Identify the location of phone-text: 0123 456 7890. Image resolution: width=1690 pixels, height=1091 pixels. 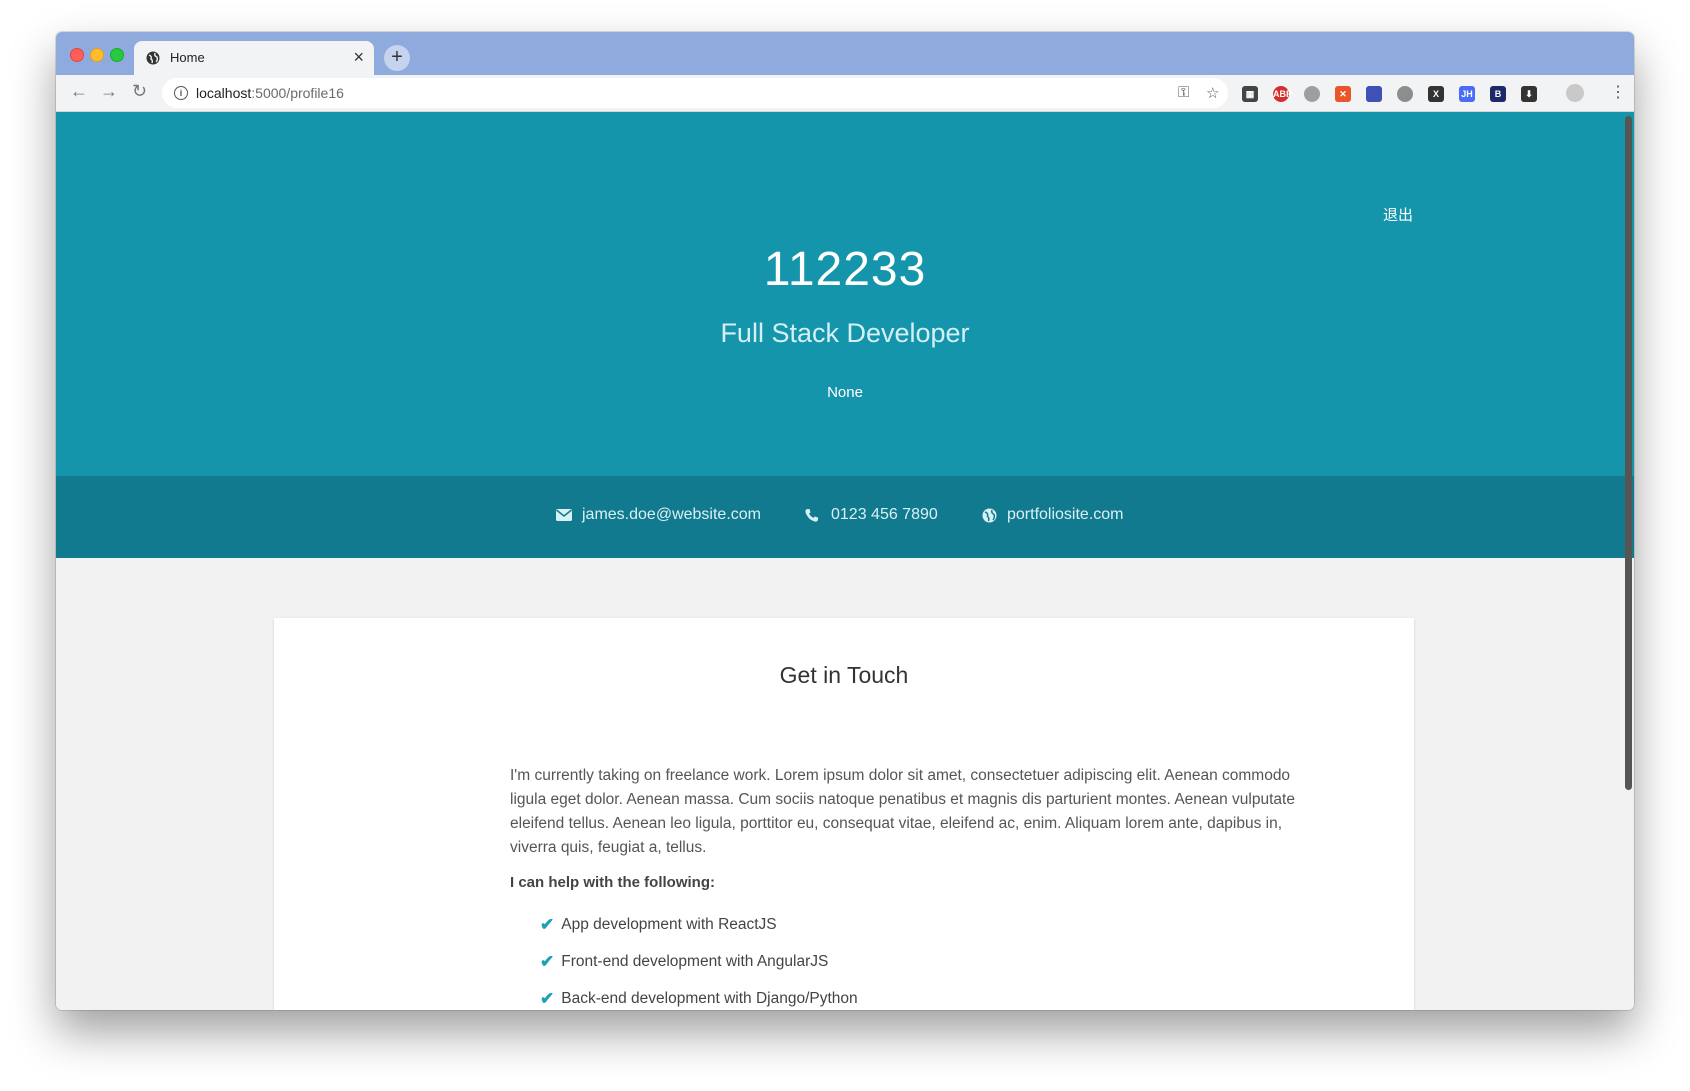
(884, 514).